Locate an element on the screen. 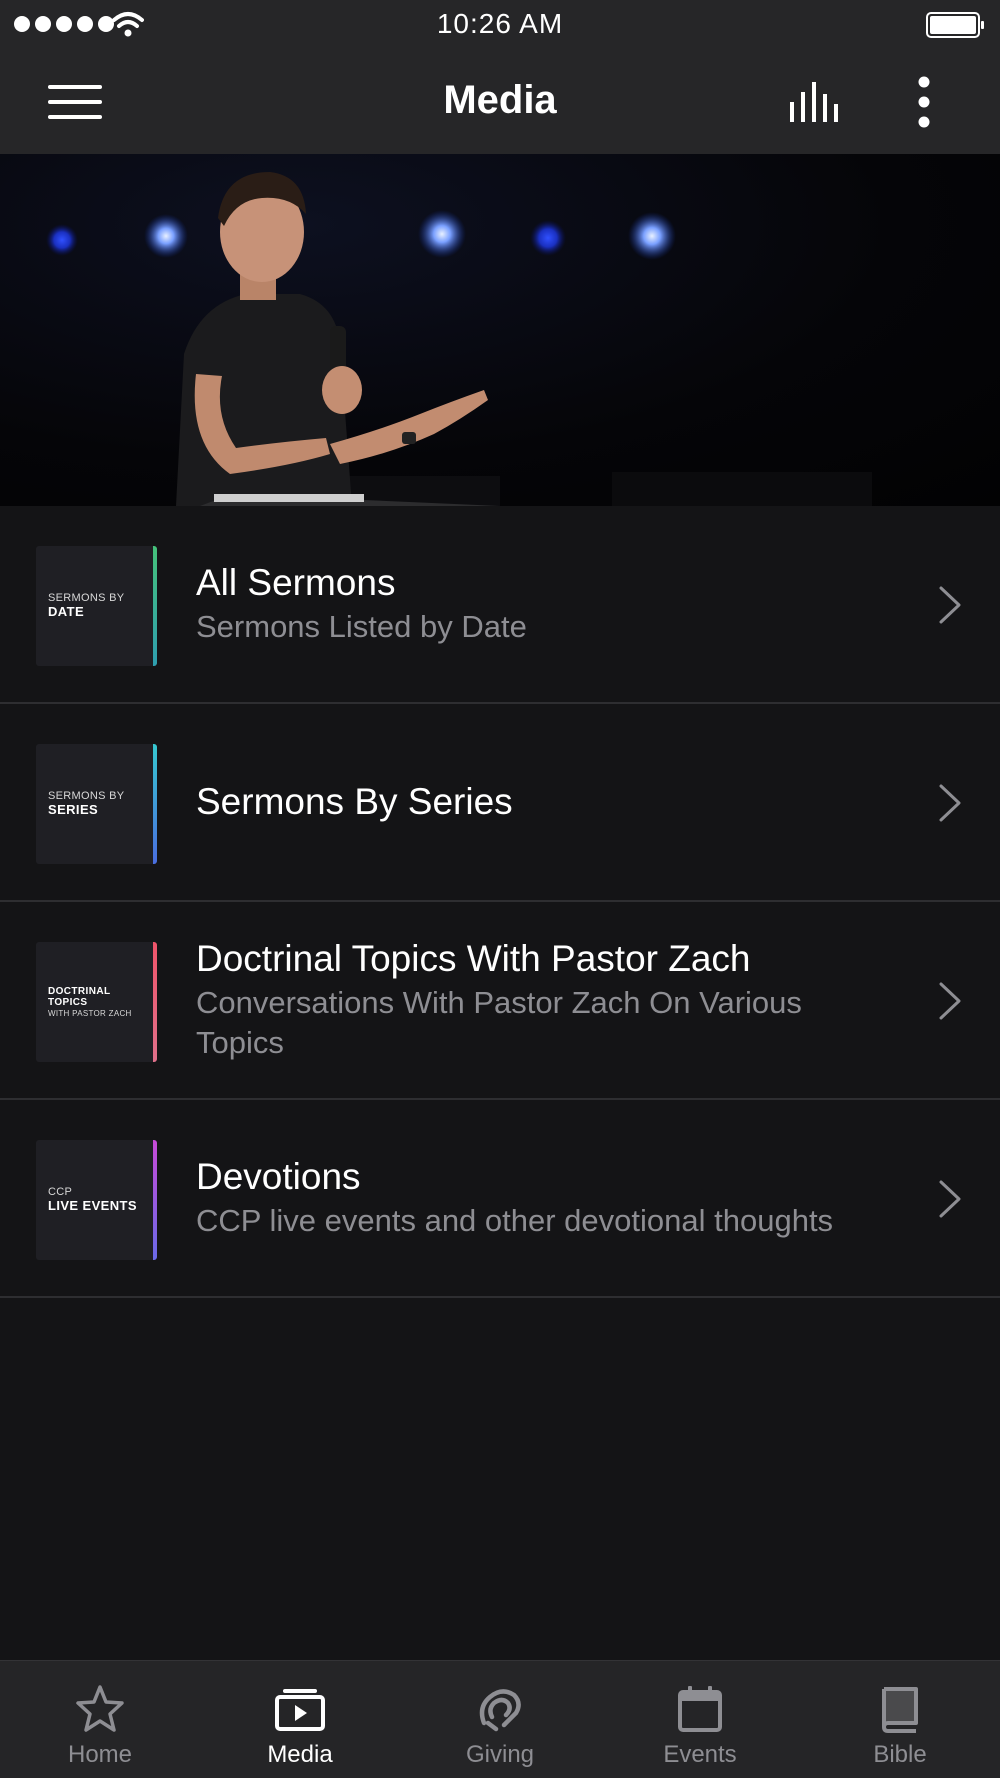 Image resolution: width=1000 pixels, height=1778 pixels. status-bar: 10:26 AM is located at coordinates (500, 25).